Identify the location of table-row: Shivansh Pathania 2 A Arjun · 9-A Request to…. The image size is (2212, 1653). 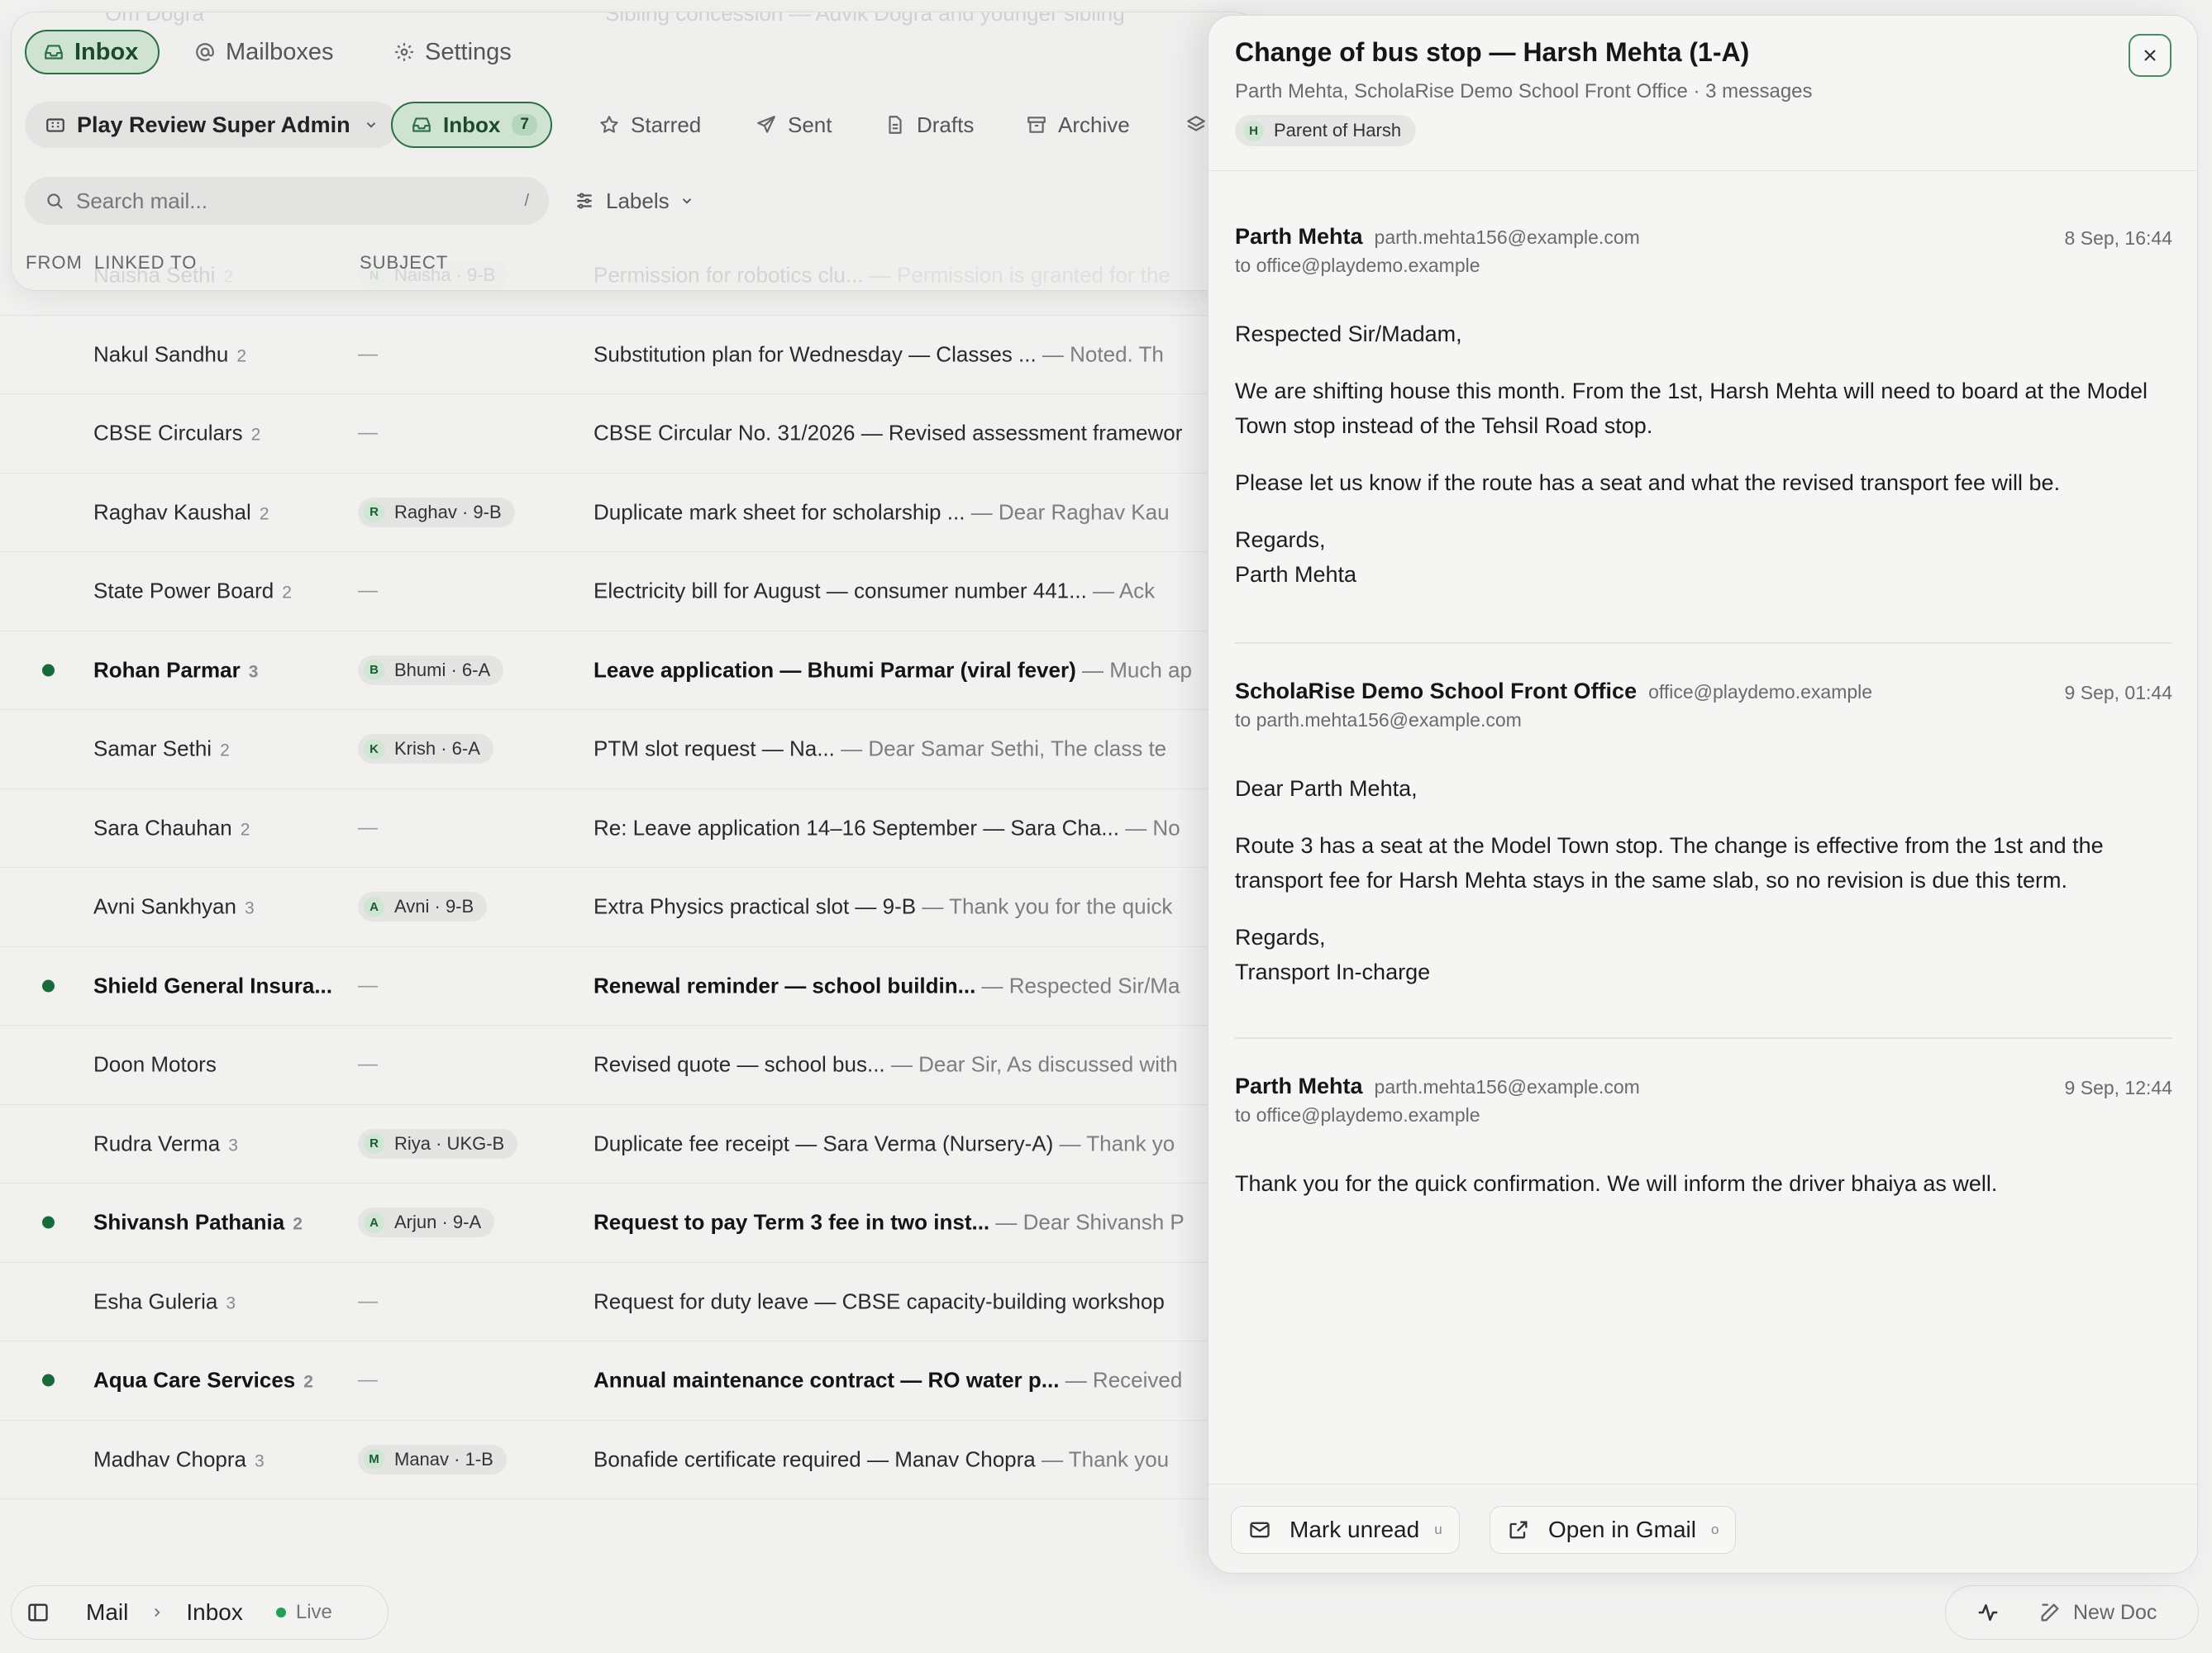
(611, 1223).